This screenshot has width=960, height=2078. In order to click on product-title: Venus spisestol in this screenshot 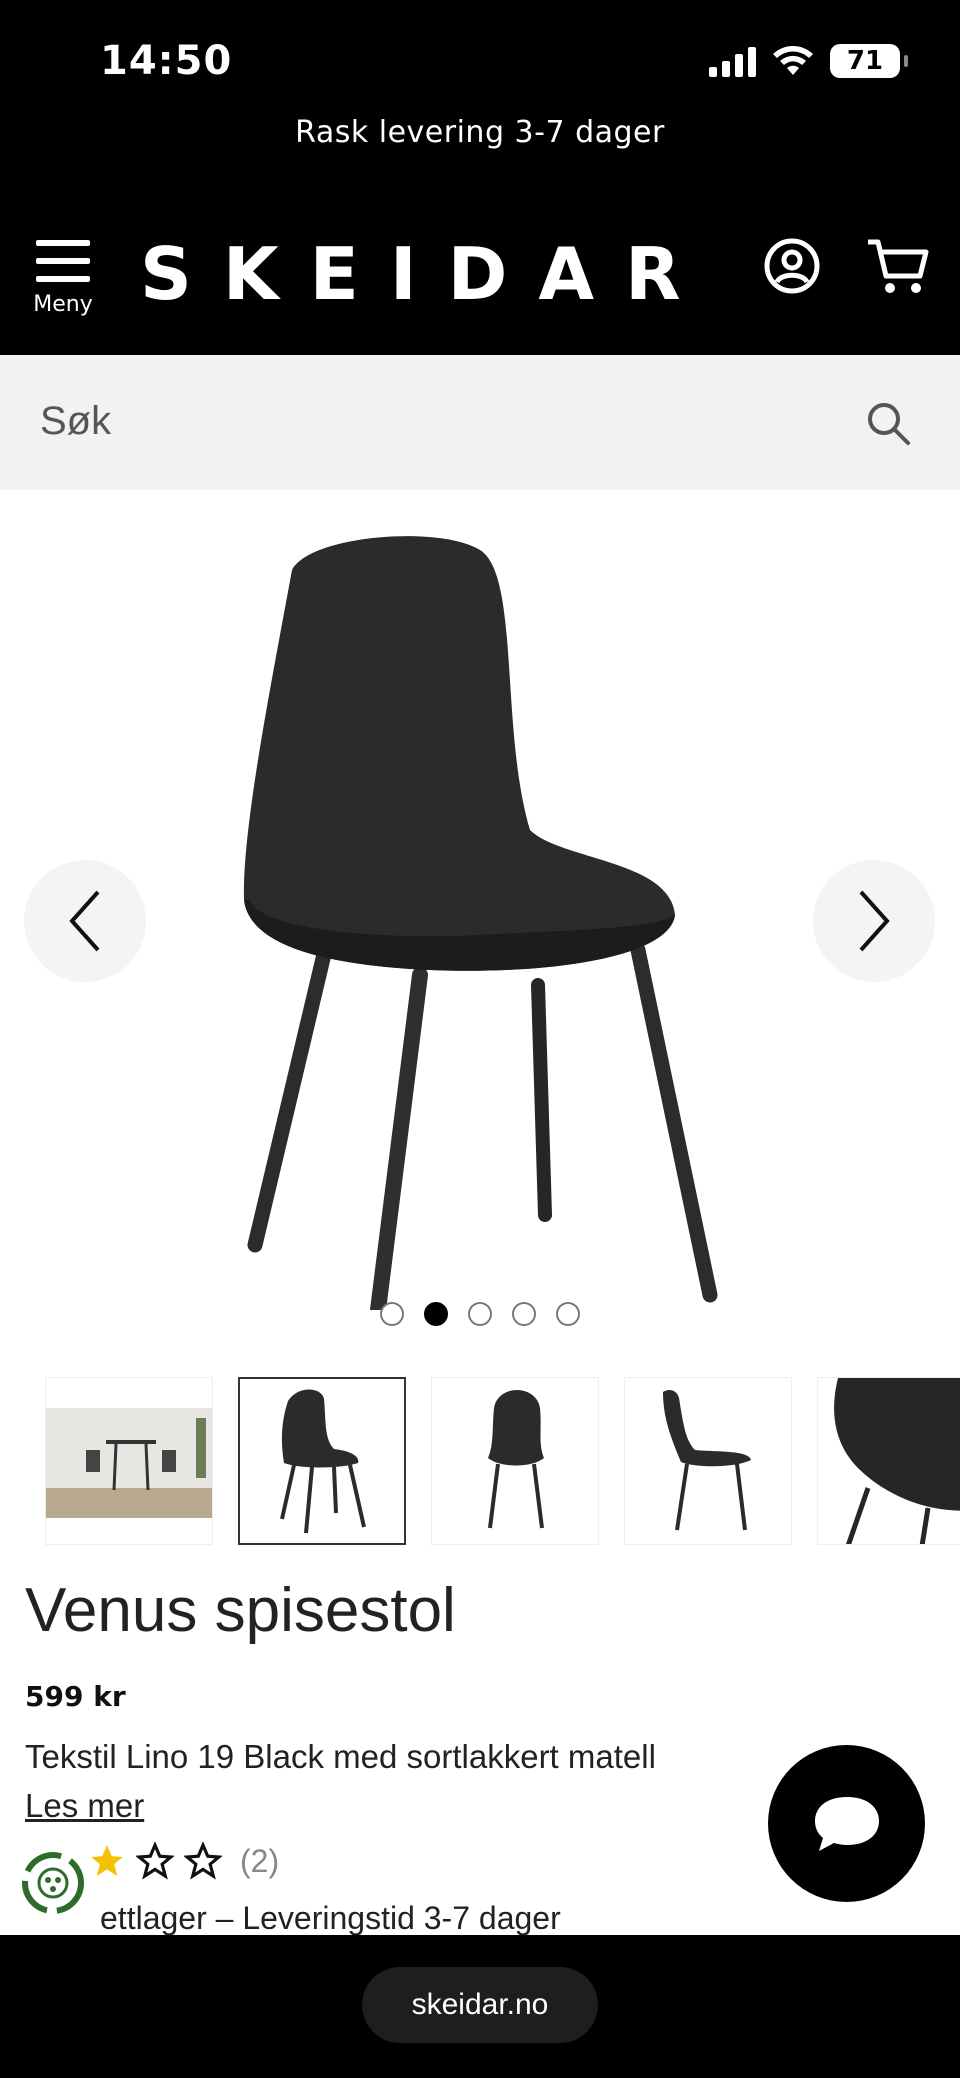, I will do `click(240, 1610)`.